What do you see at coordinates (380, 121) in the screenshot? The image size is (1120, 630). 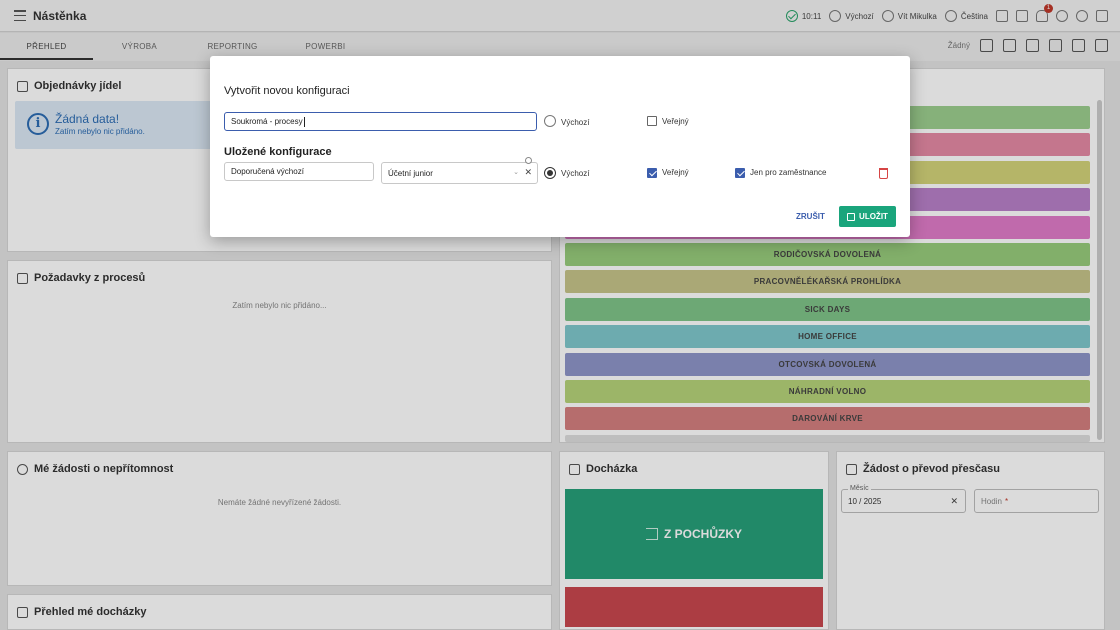 I see `config-name-input: Soukromá - procesy` at bounding box center [380, 121].